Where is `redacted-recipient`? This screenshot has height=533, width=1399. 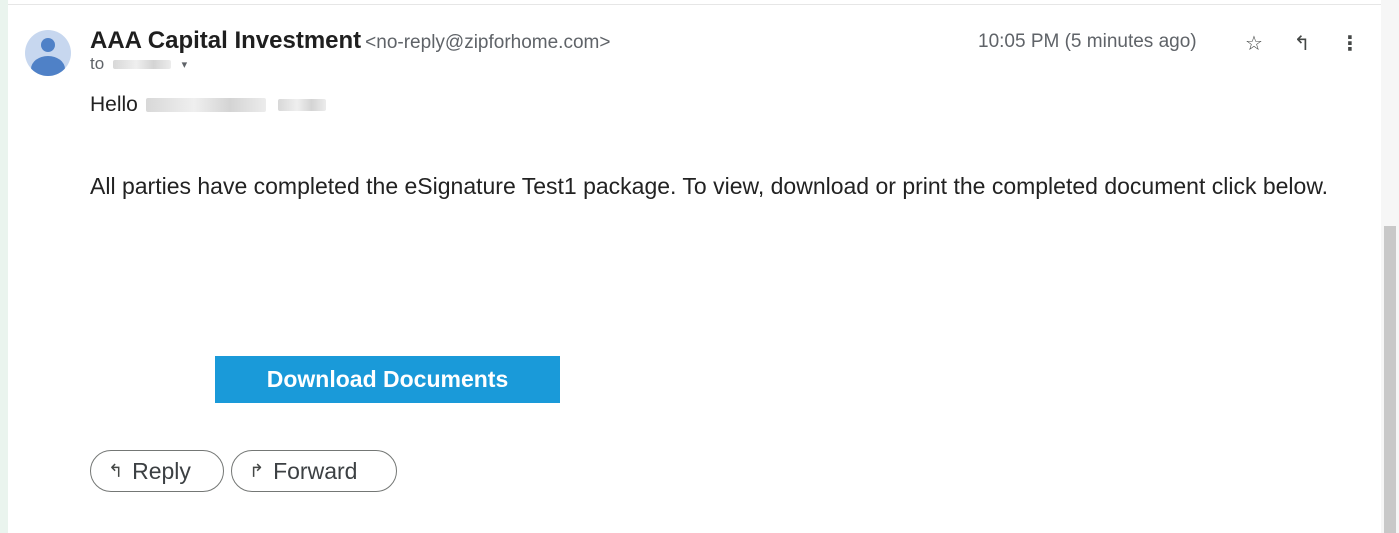 redacted-recipient is located at coordinates (141, 65).